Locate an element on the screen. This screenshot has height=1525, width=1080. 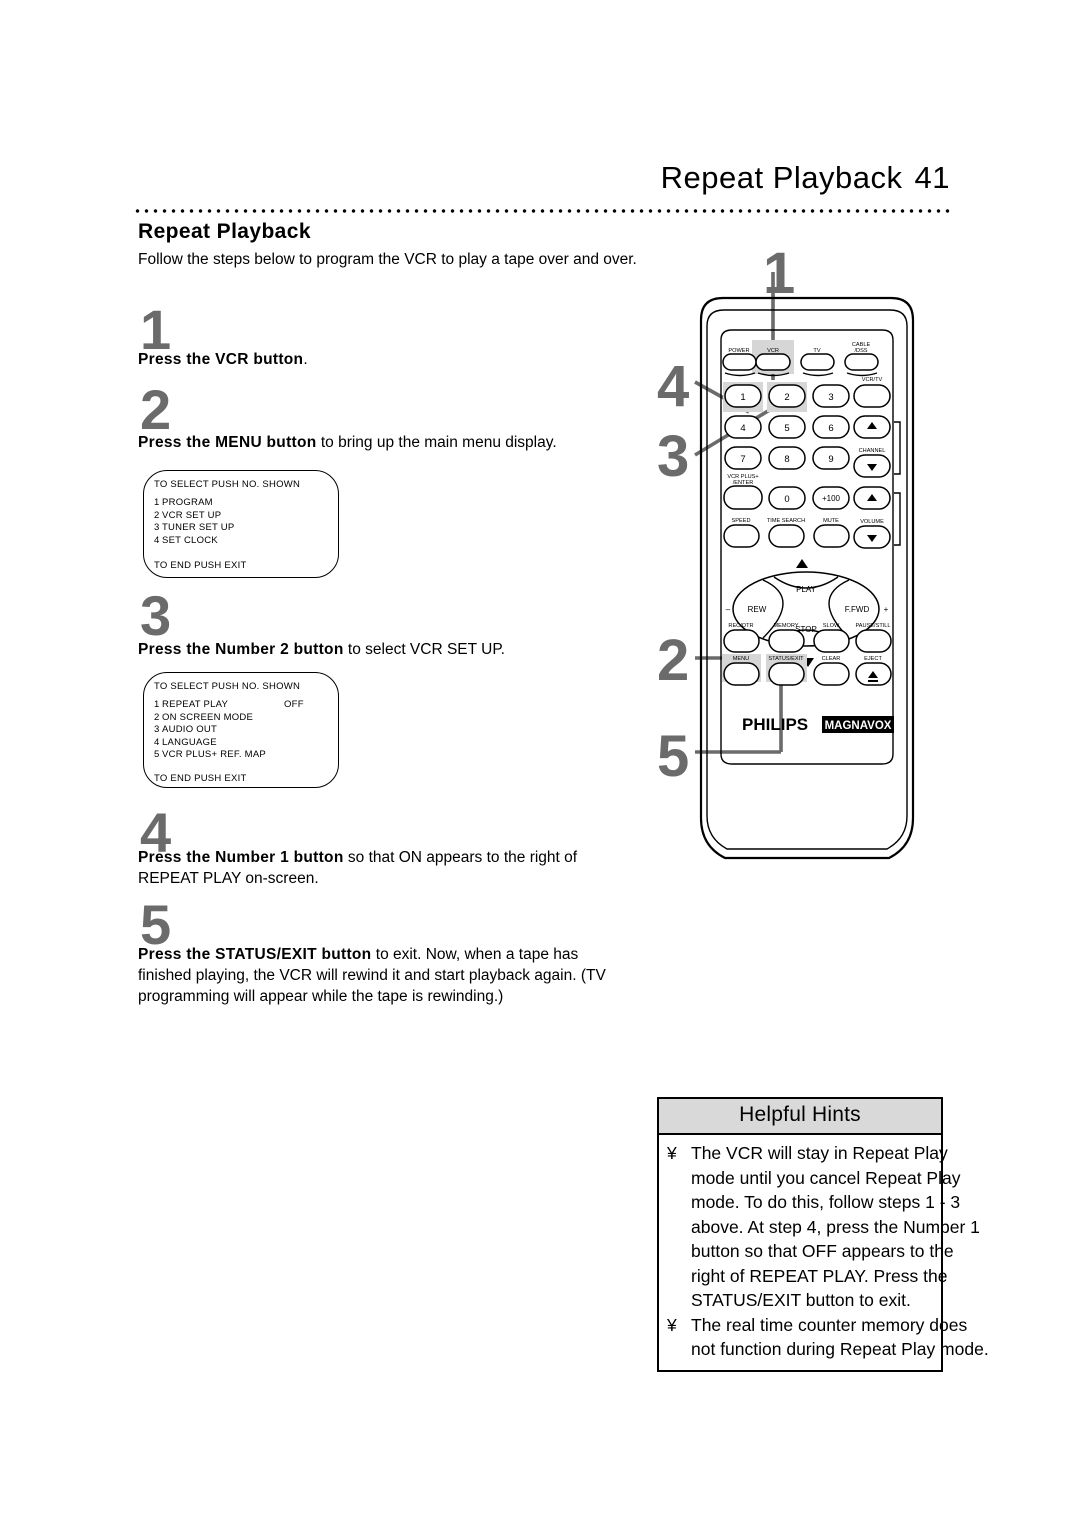
vcr-button-label: VCR is located at coordinates (773, 351).